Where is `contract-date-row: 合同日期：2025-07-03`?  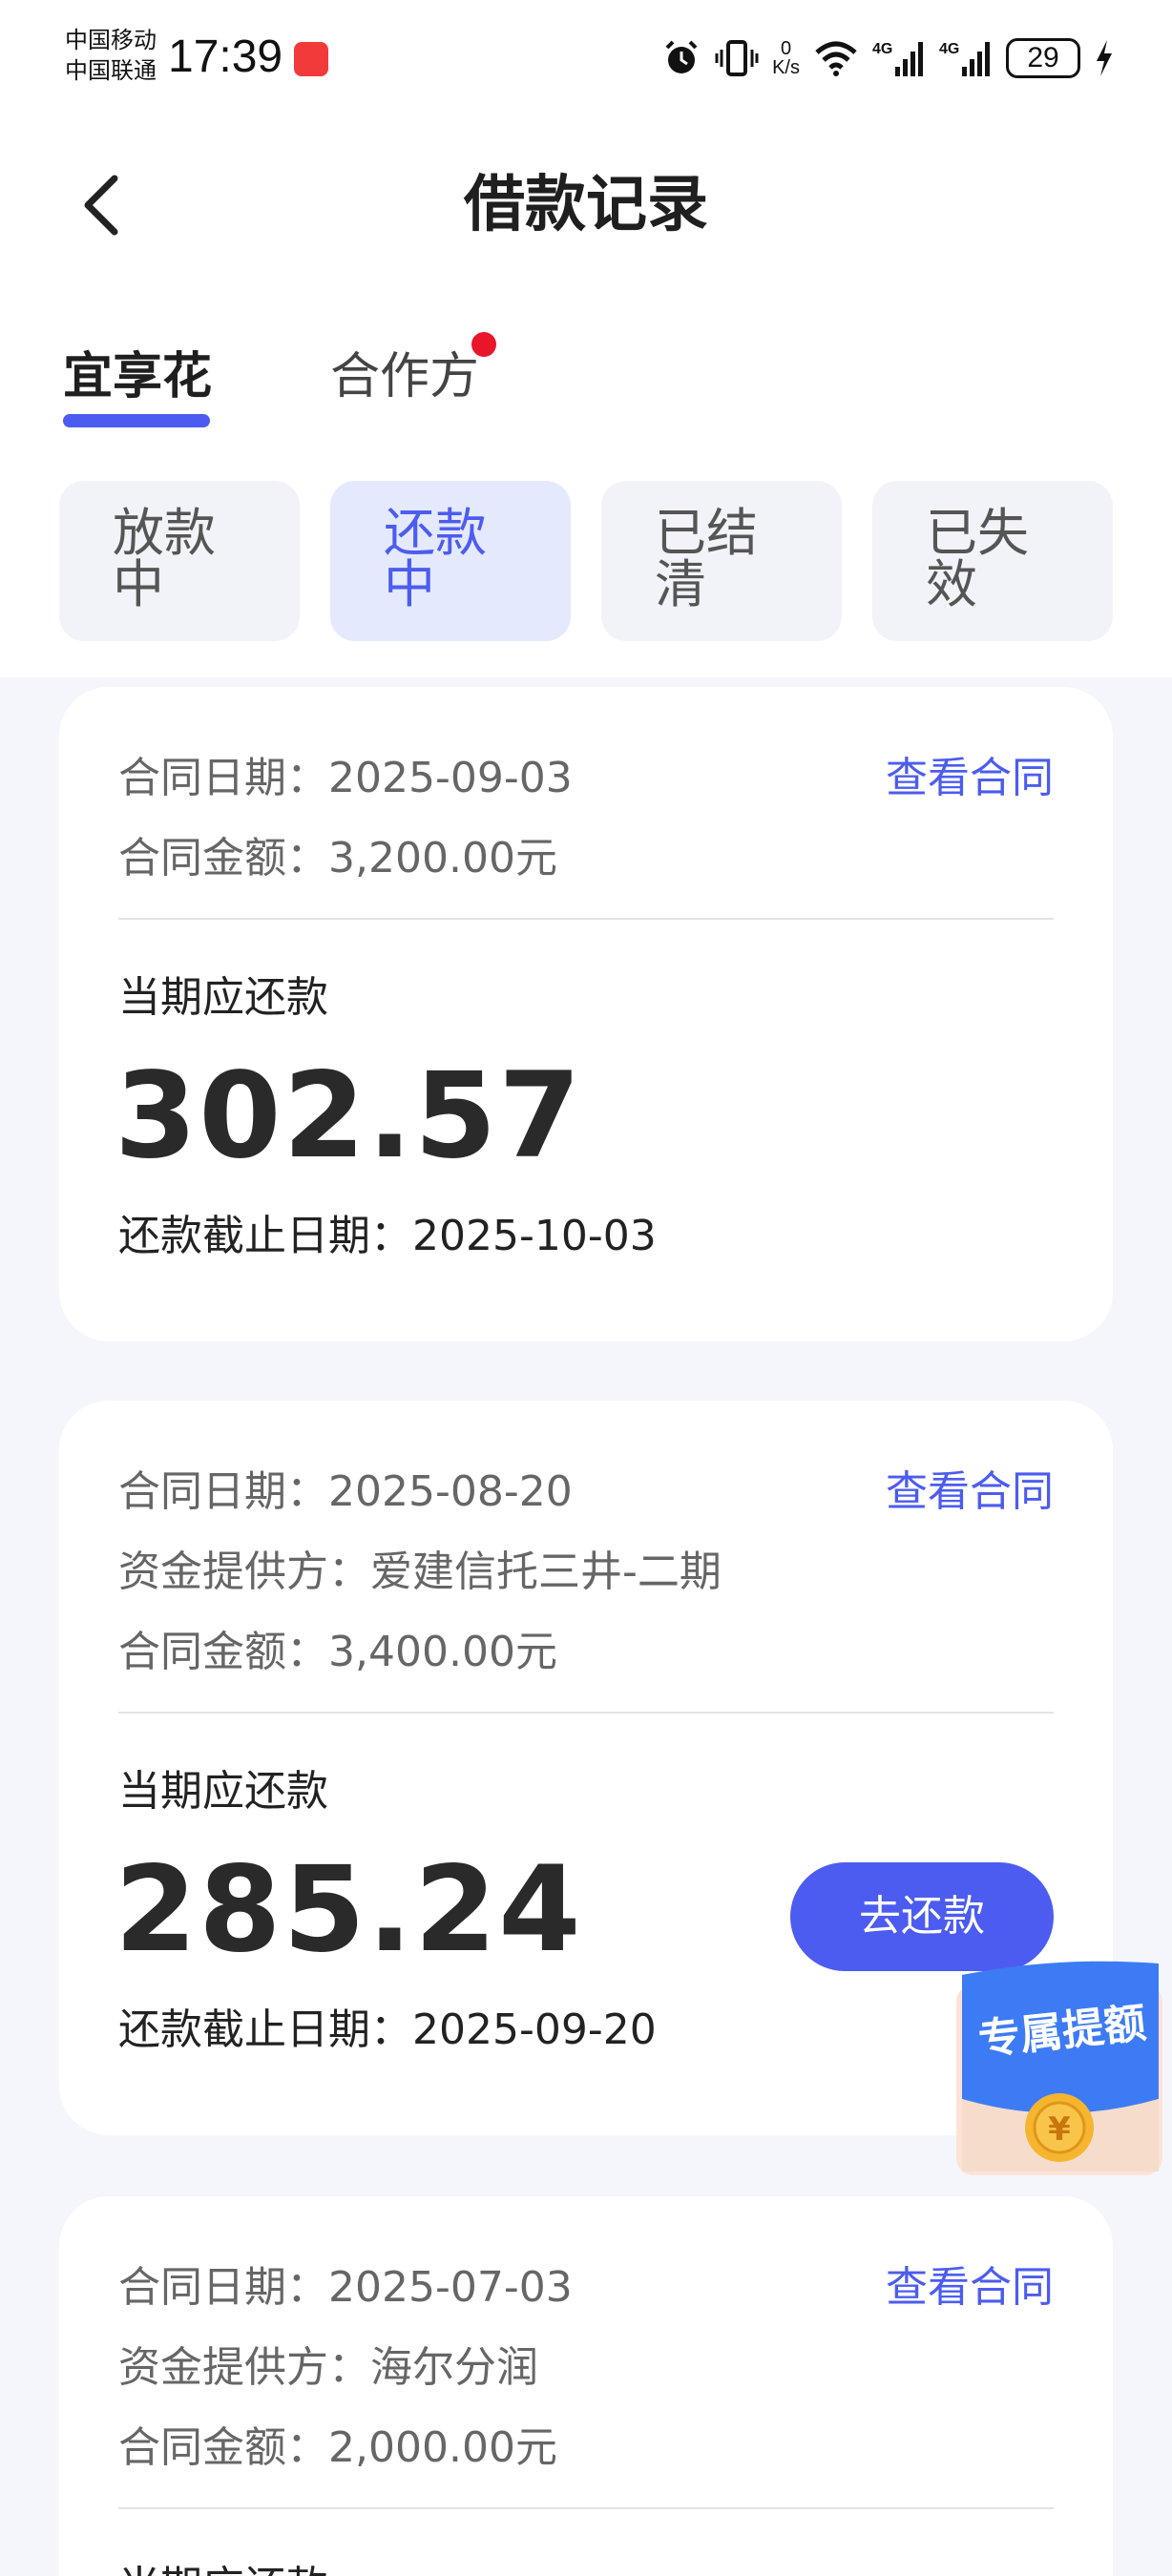
contract-date-row: 合同日期：2025-07-03 is located at coordinates (345, 2287).